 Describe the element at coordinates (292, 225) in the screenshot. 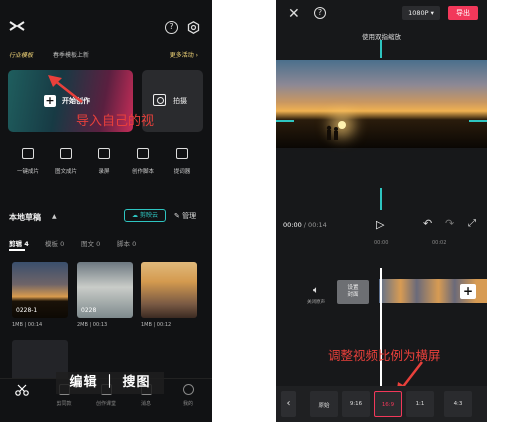

I see `time-current: 00:00` at that location.